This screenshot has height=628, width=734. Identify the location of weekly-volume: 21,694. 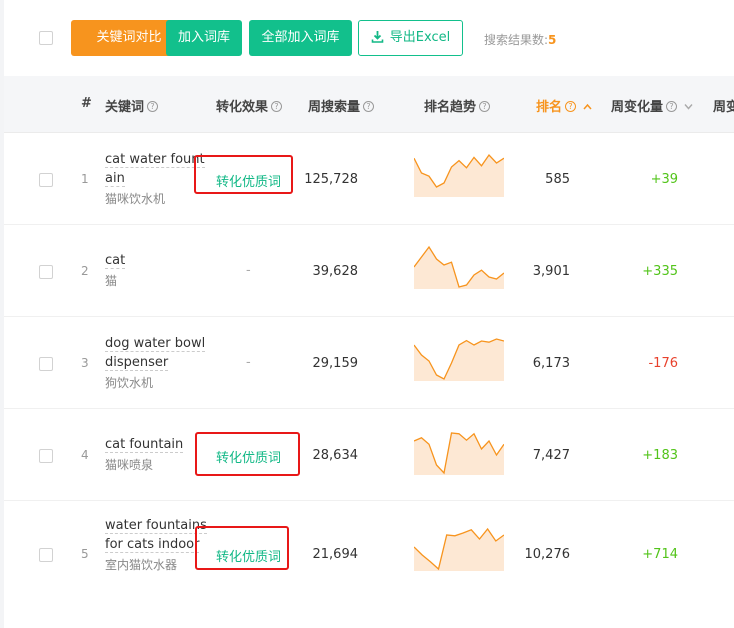
(335, 554).